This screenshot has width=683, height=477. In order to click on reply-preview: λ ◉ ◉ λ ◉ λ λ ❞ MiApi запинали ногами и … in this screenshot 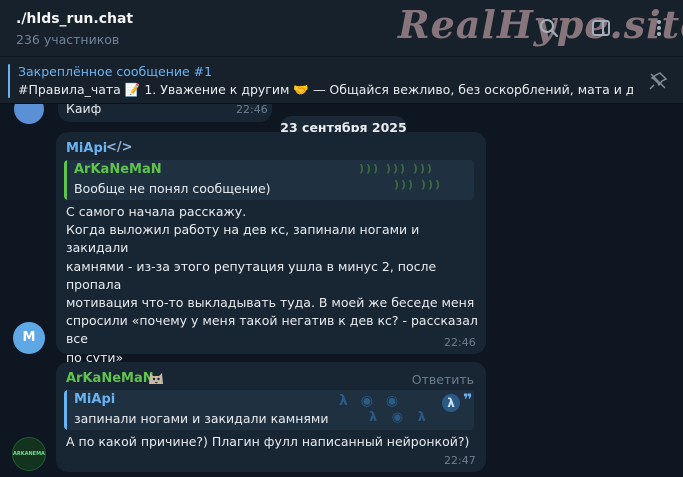, I will do `click(269, 410)`.